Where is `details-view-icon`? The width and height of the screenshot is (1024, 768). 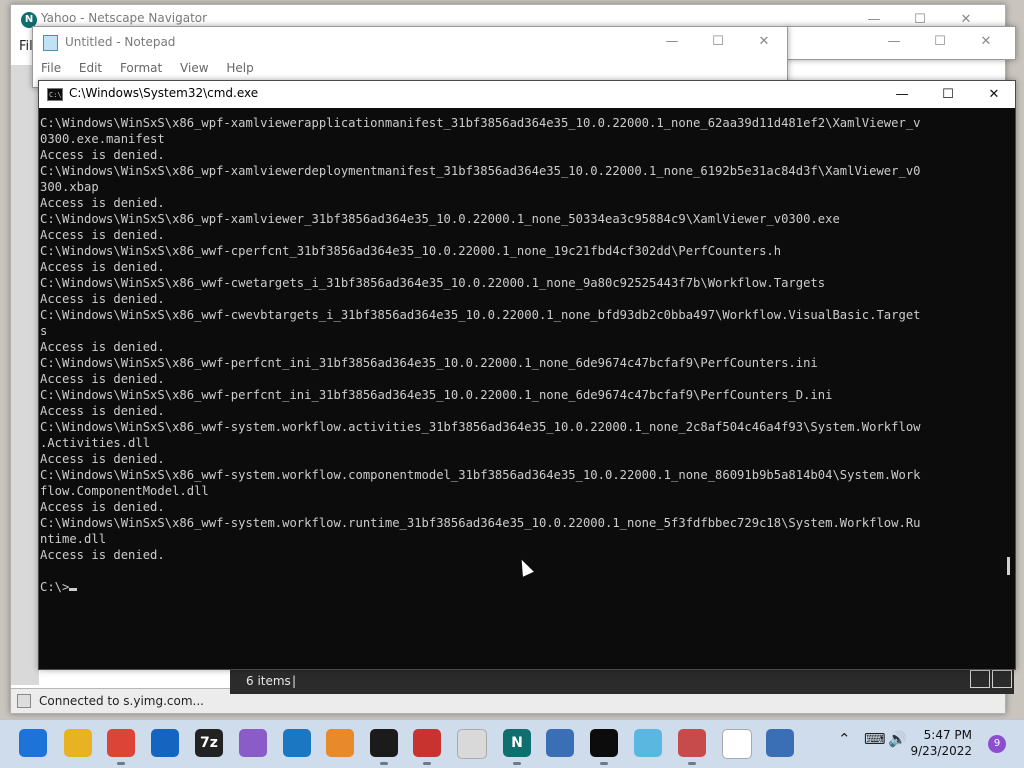 details-view-icon is located at coordinates (980, 679).